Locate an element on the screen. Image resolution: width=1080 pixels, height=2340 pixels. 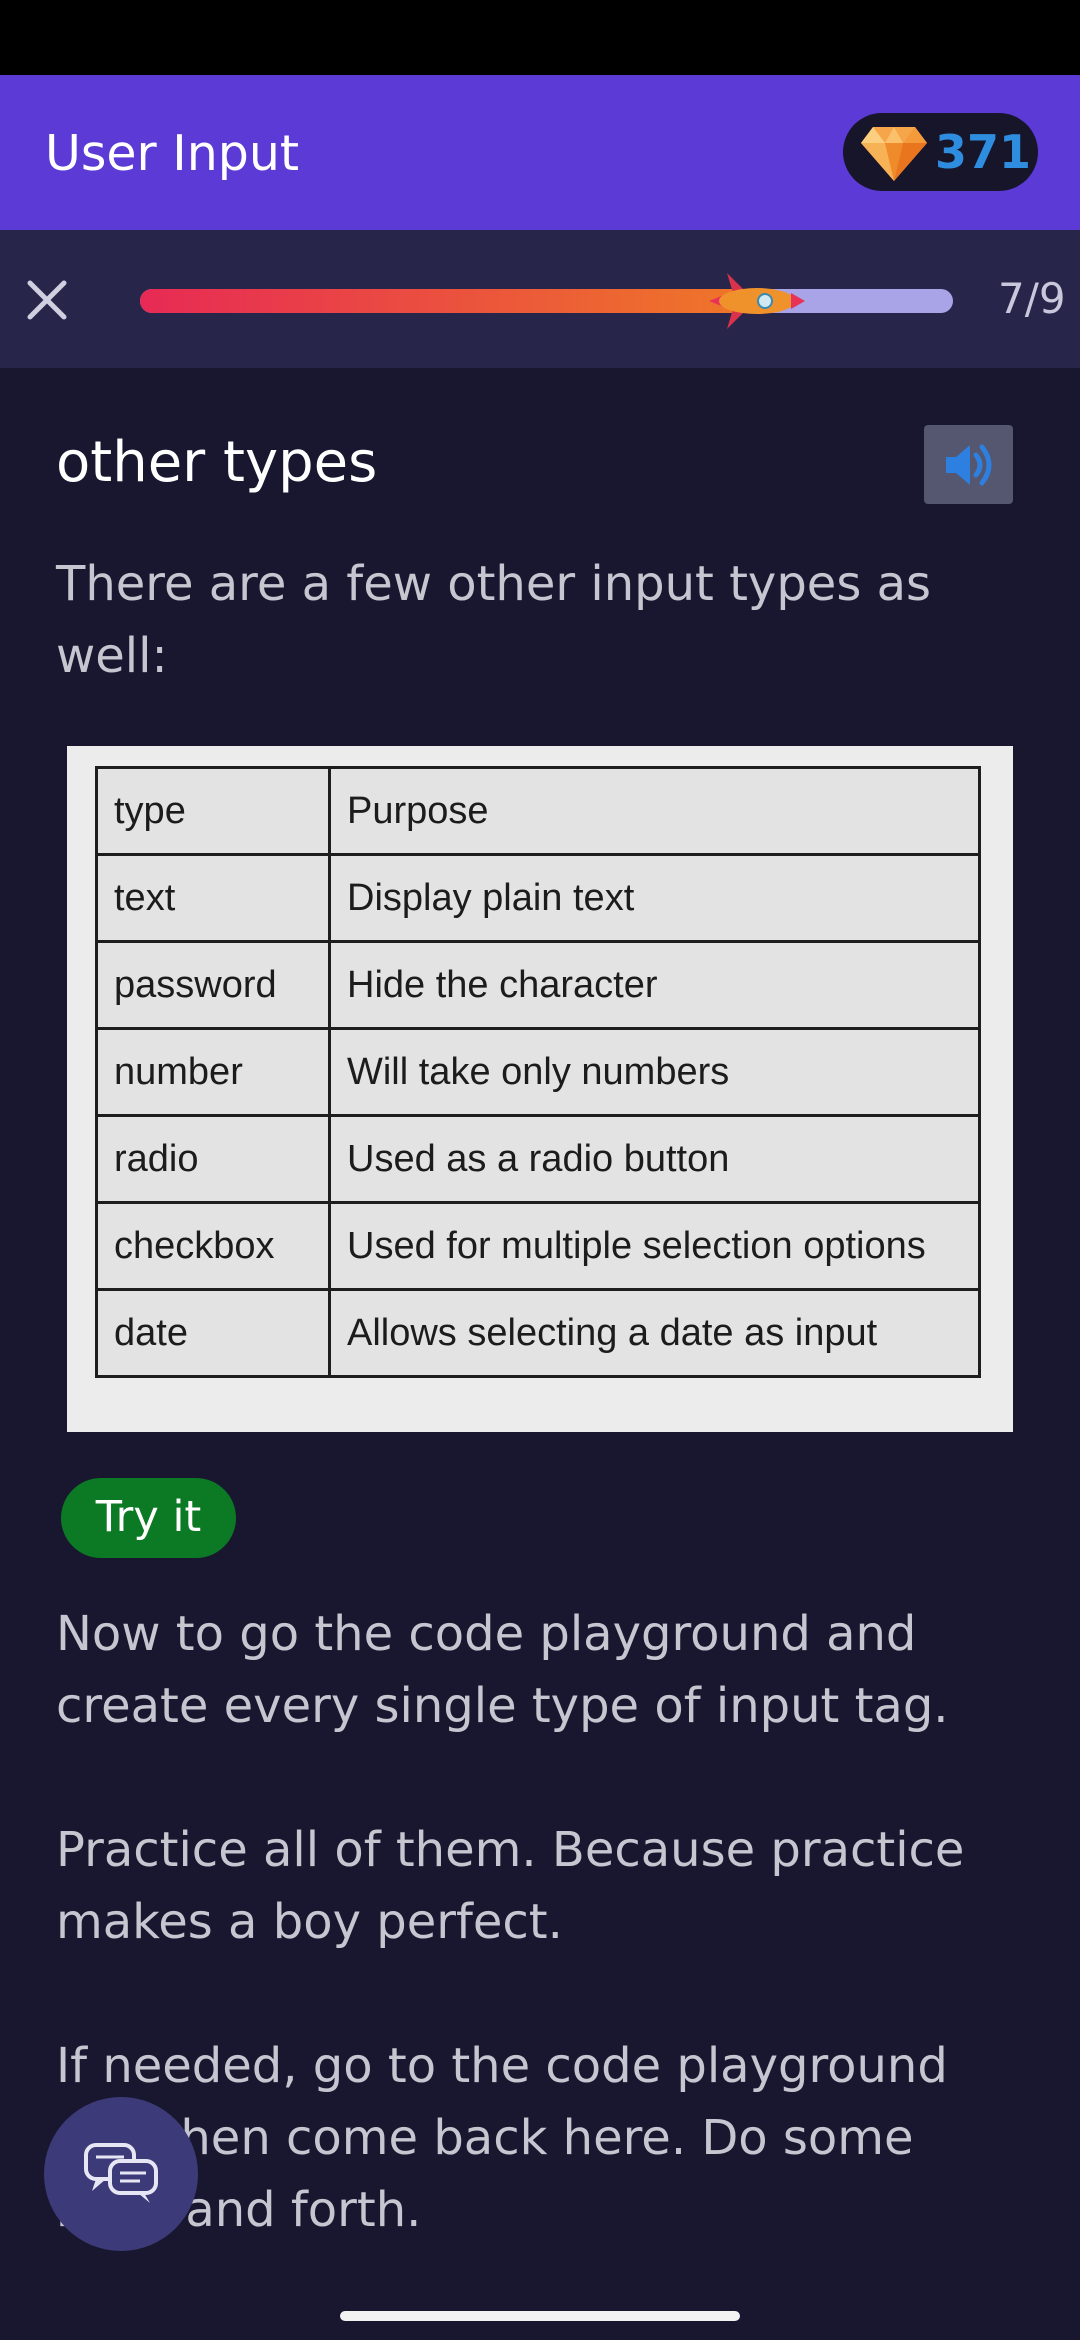
gem-counter: 371 is located at coordinates (940, 152).